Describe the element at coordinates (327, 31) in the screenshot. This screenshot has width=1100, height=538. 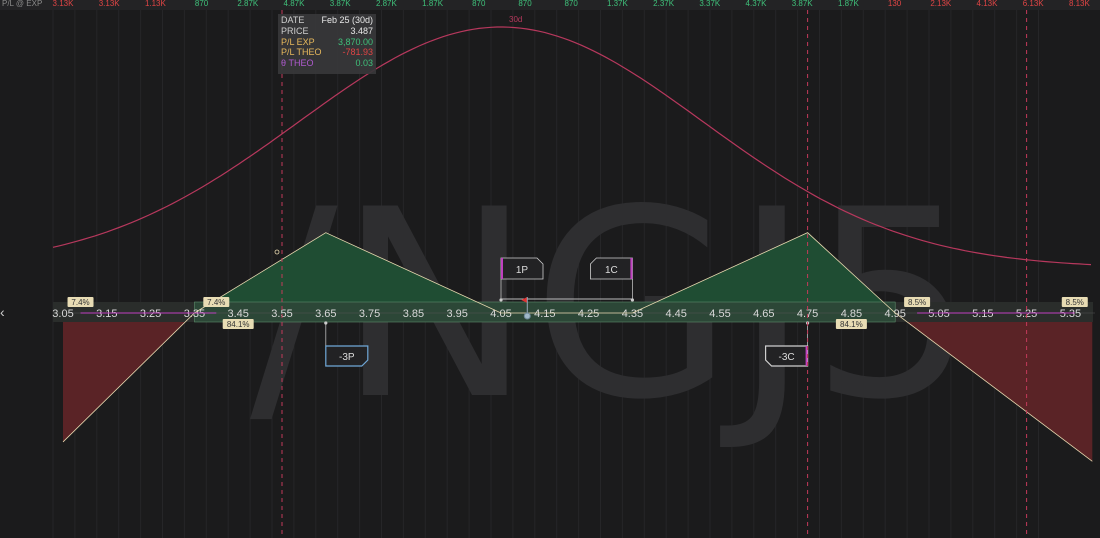
I see `tooltip-row: PRICE 3.487` at that location.